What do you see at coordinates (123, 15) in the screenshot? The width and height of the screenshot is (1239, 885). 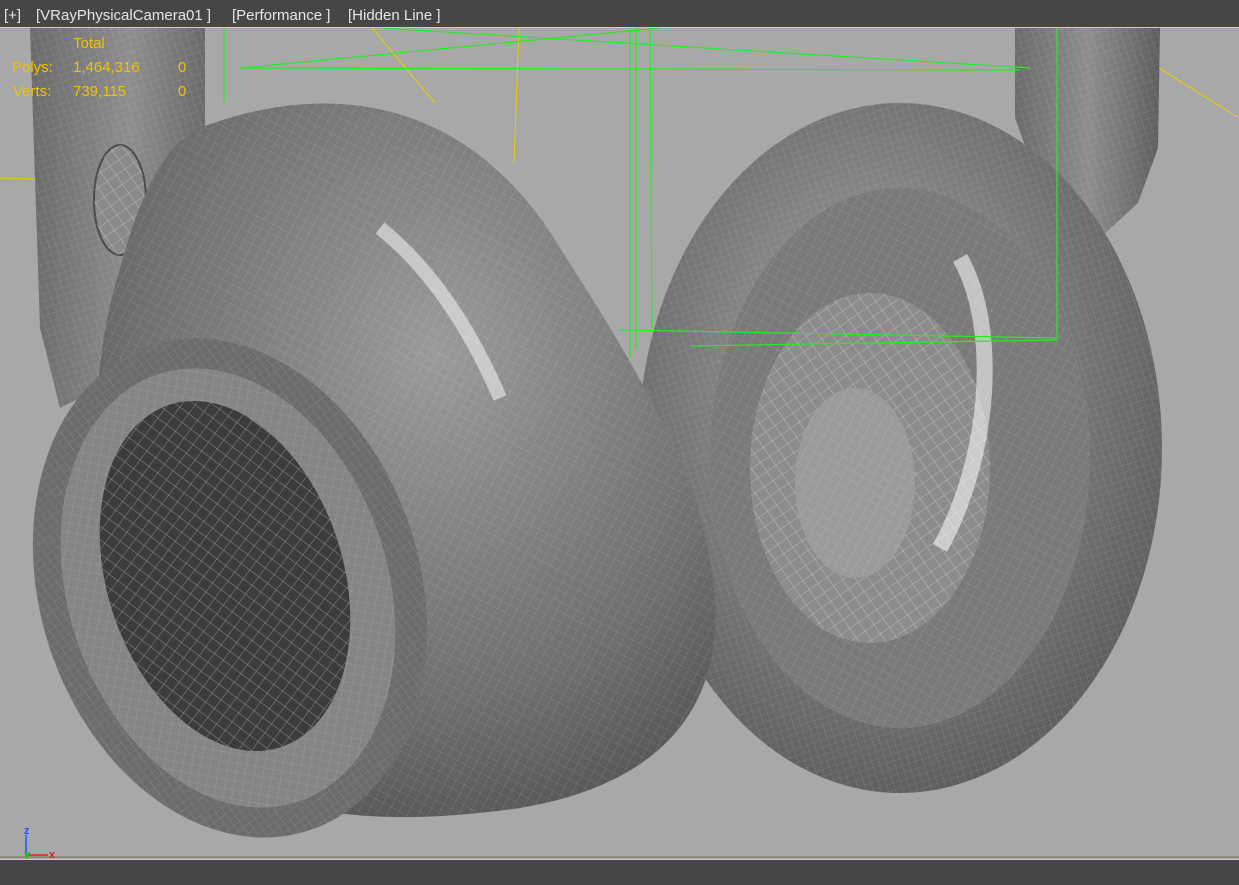 I see `viewport-camera-menu: [VRayPhysicalCamera01 ]` at bounding box center [123, 15].